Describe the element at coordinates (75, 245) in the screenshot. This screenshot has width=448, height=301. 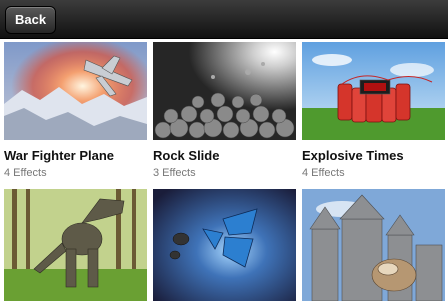
I see `dinosaur-thumbnail` at that location.